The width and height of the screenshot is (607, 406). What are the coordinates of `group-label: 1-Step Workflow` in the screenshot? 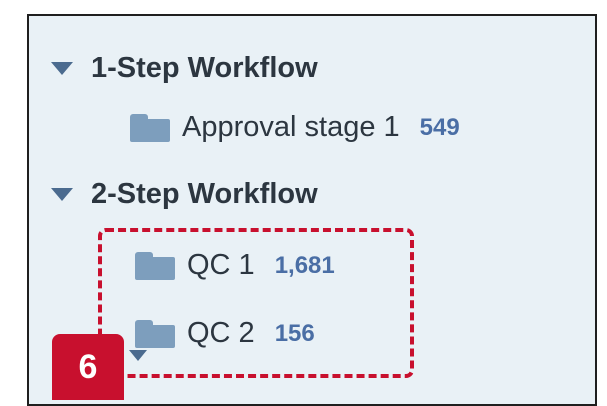 It's located at (204, 68).